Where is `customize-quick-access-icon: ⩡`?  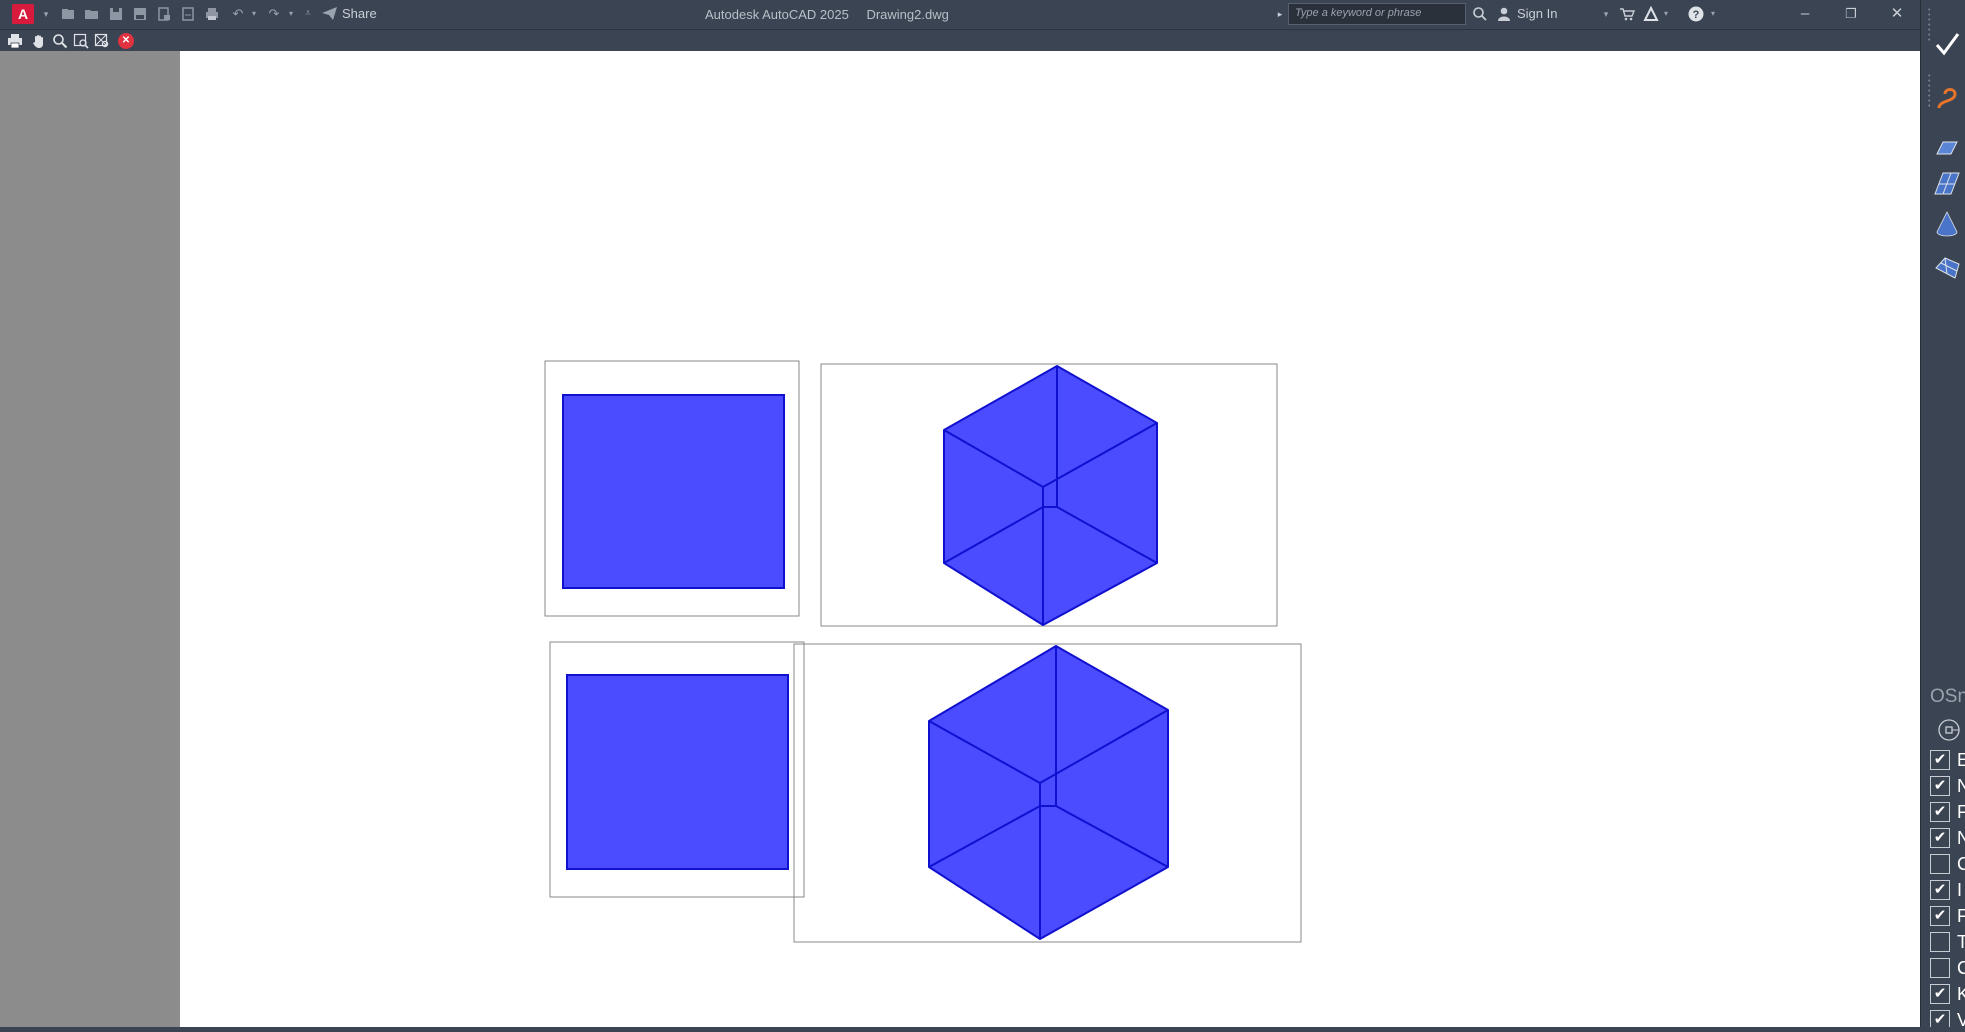
customize-quick-access-icon: ⩡ is located at coordinates (308, 14).